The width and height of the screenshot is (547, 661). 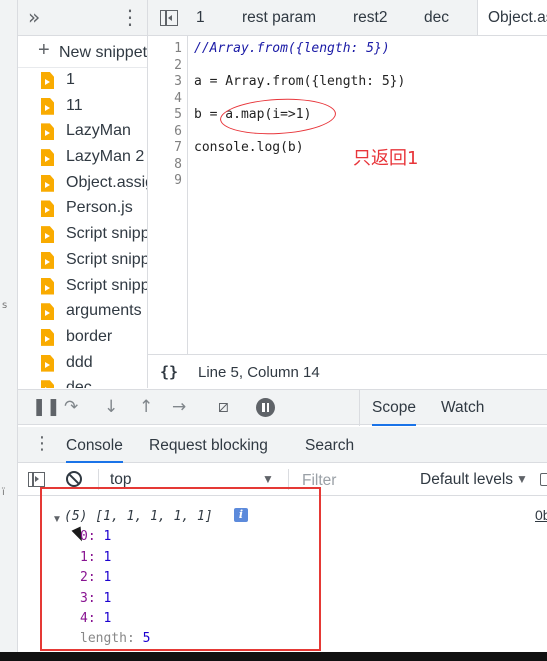 I want to click on snippet-name: arguments, so click(x=104, y=311).